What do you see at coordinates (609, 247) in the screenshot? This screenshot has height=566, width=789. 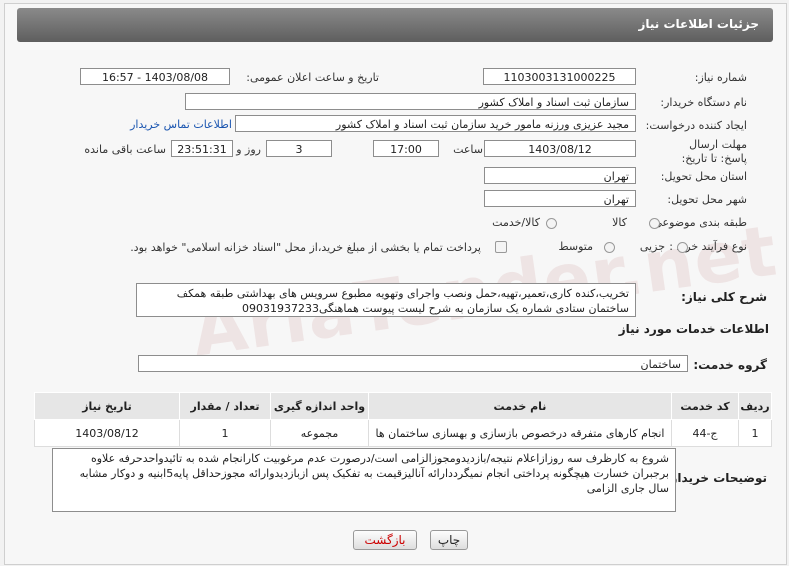 I see `process-medium-radio` at bounding box center [609, 247].